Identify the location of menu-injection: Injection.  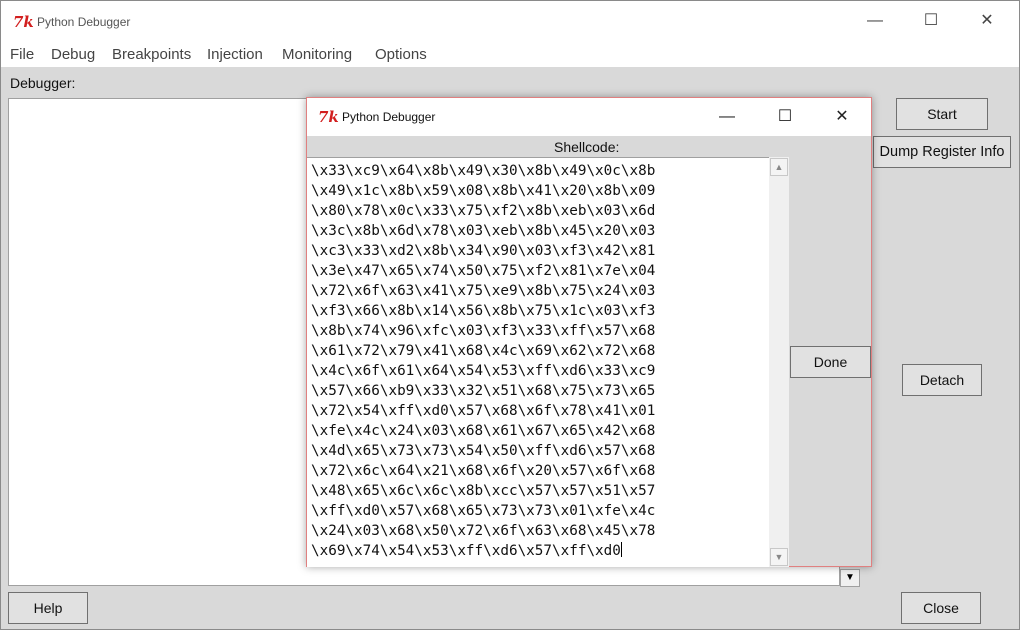
(235, 54).